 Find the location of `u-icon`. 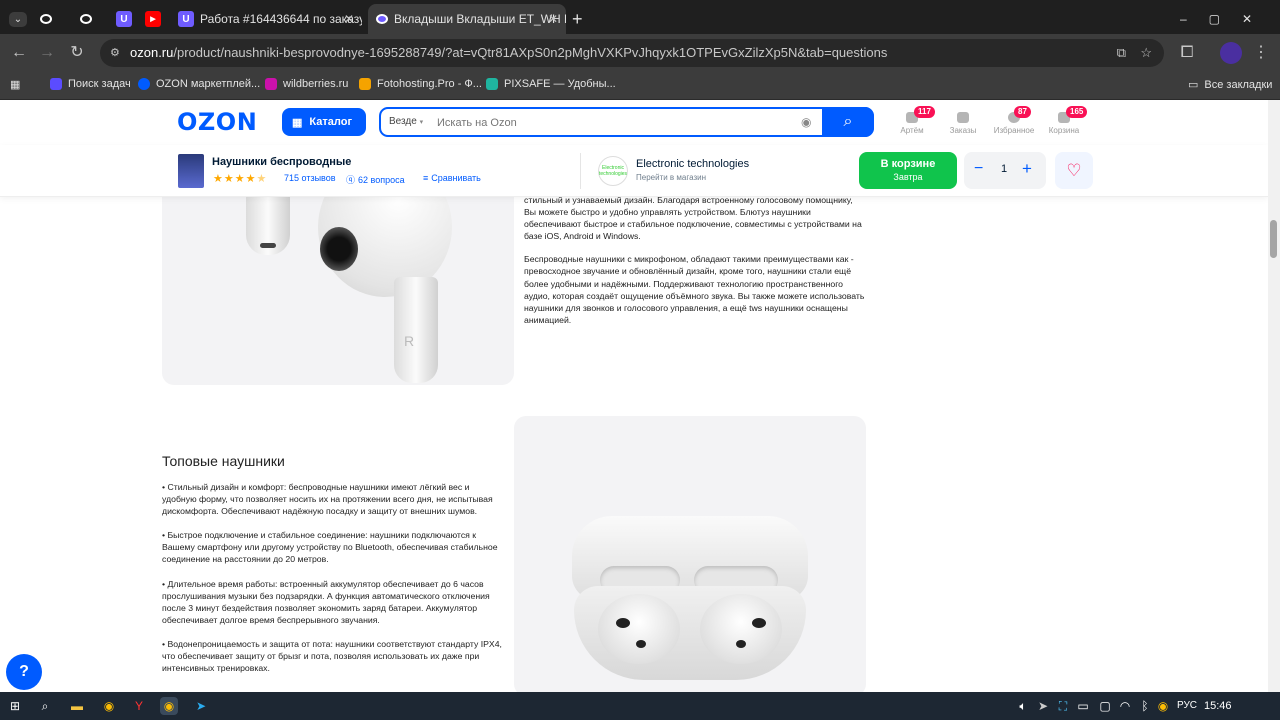

u-icon is located at coordinates (56, 84).